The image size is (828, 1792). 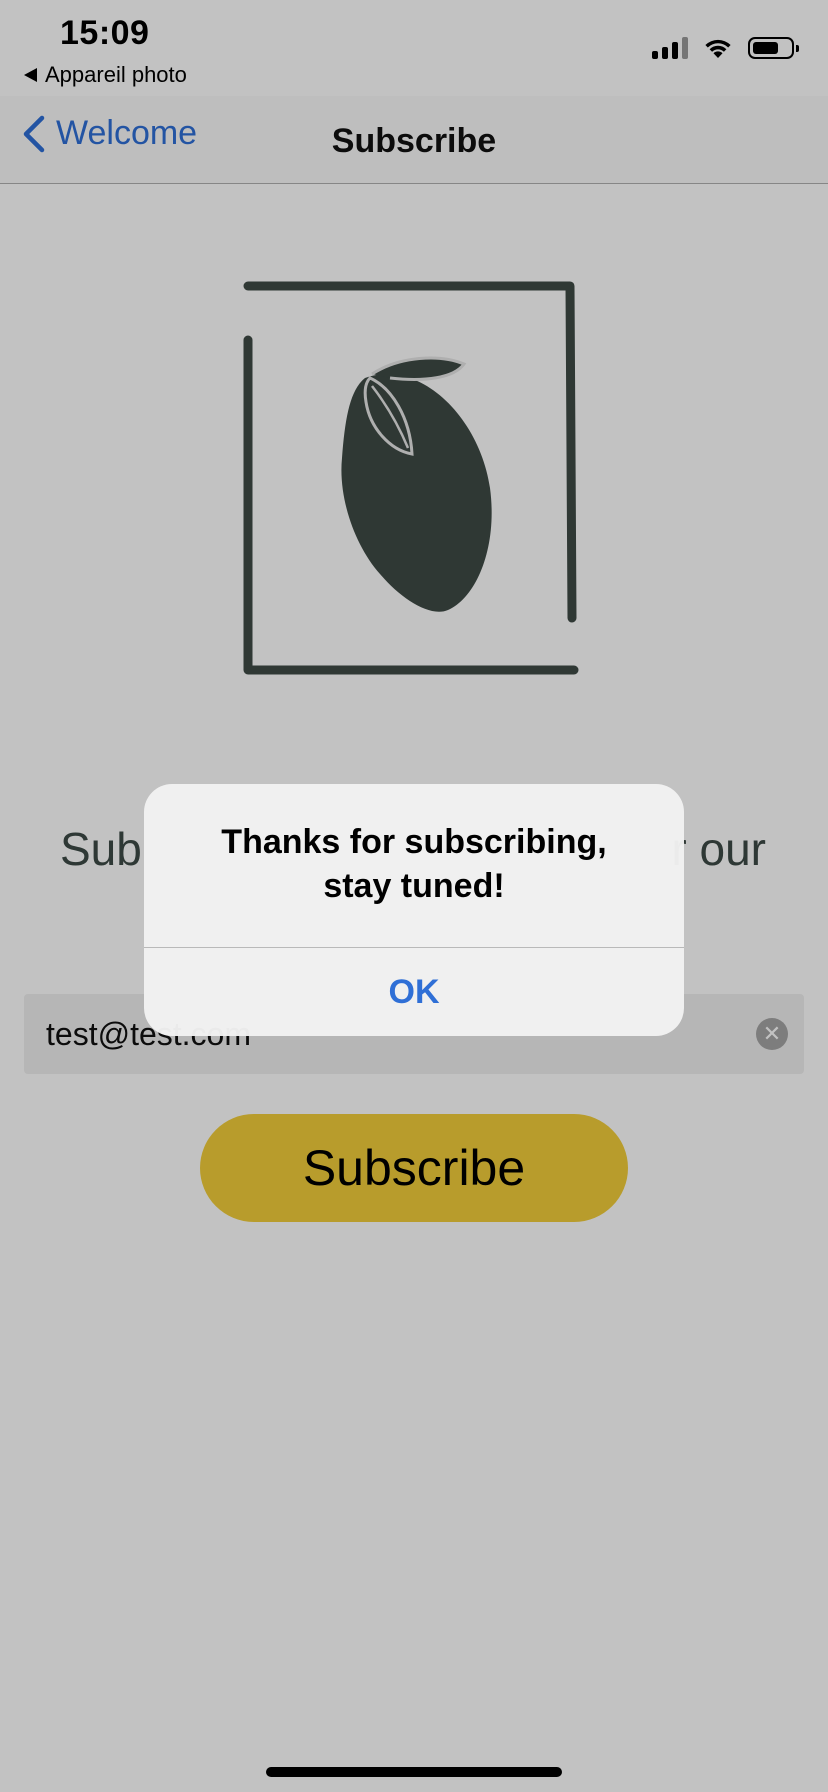 I want to click on alert-dialog: Thanks for subscribing, stay tuned! OK, so click(x=414, y=910).